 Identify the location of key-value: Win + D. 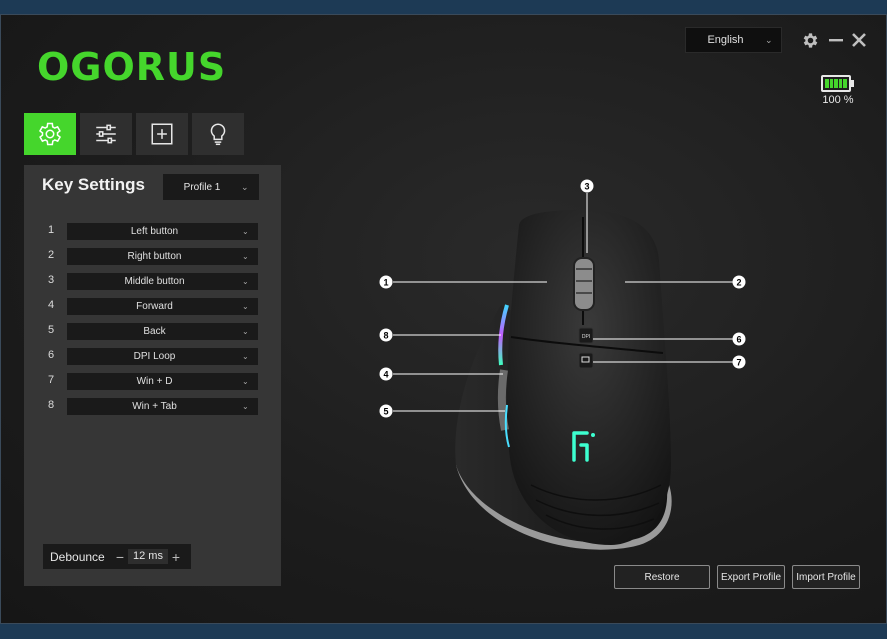
(154, 381).